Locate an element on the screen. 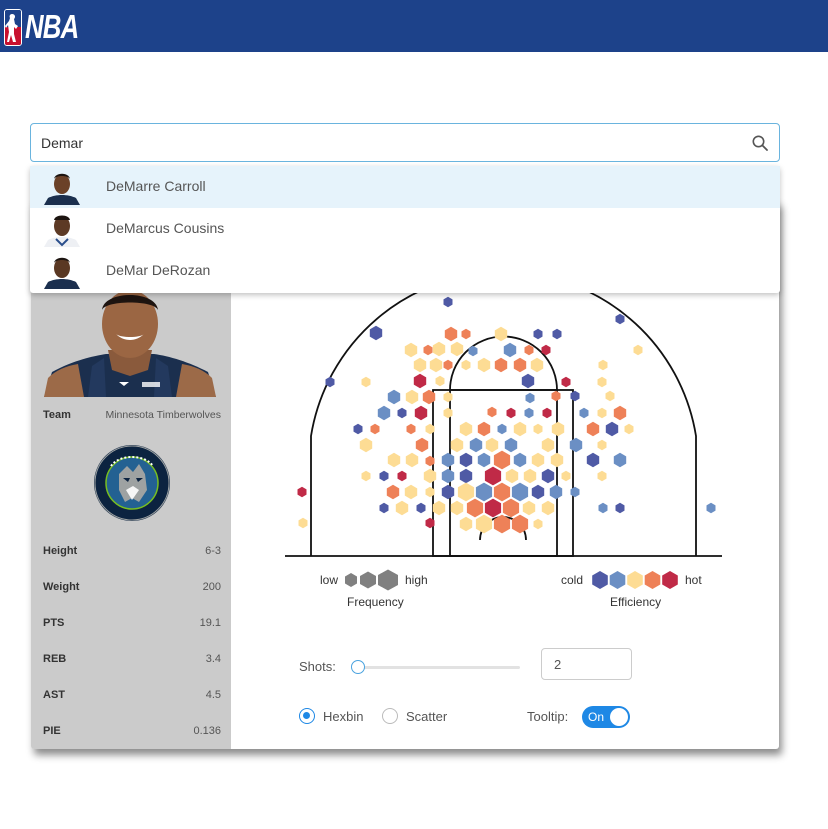  player-search-box is located at coordinates (405, 142).